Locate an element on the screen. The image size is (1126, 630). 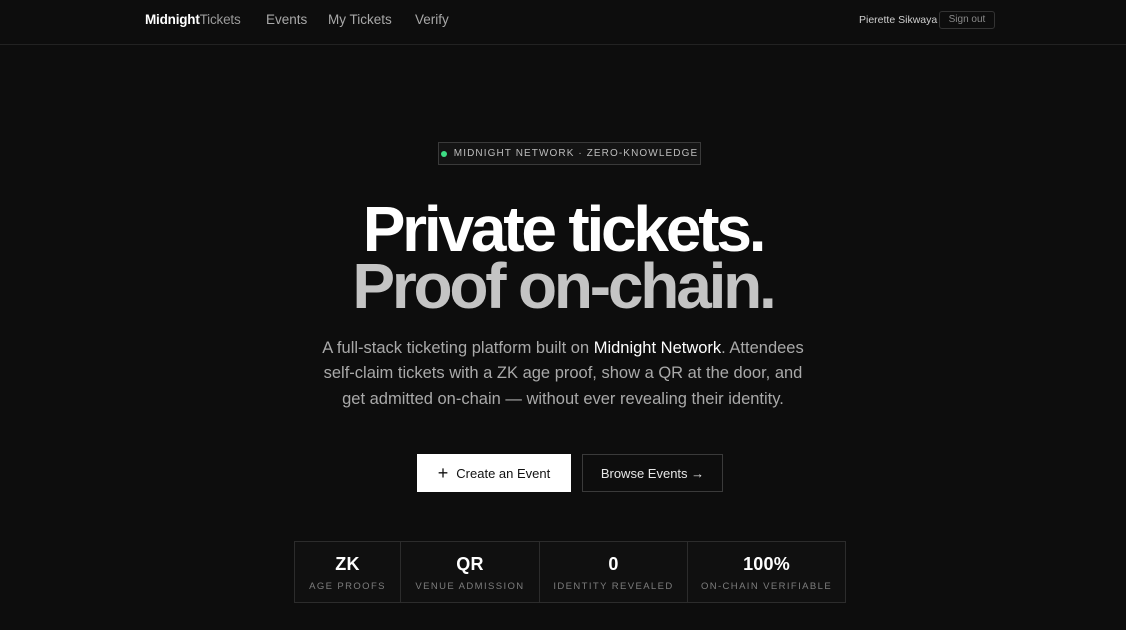
stat-identity-revealed: 0 IDENTITY REVEALED is located at coordinates (614, 572).